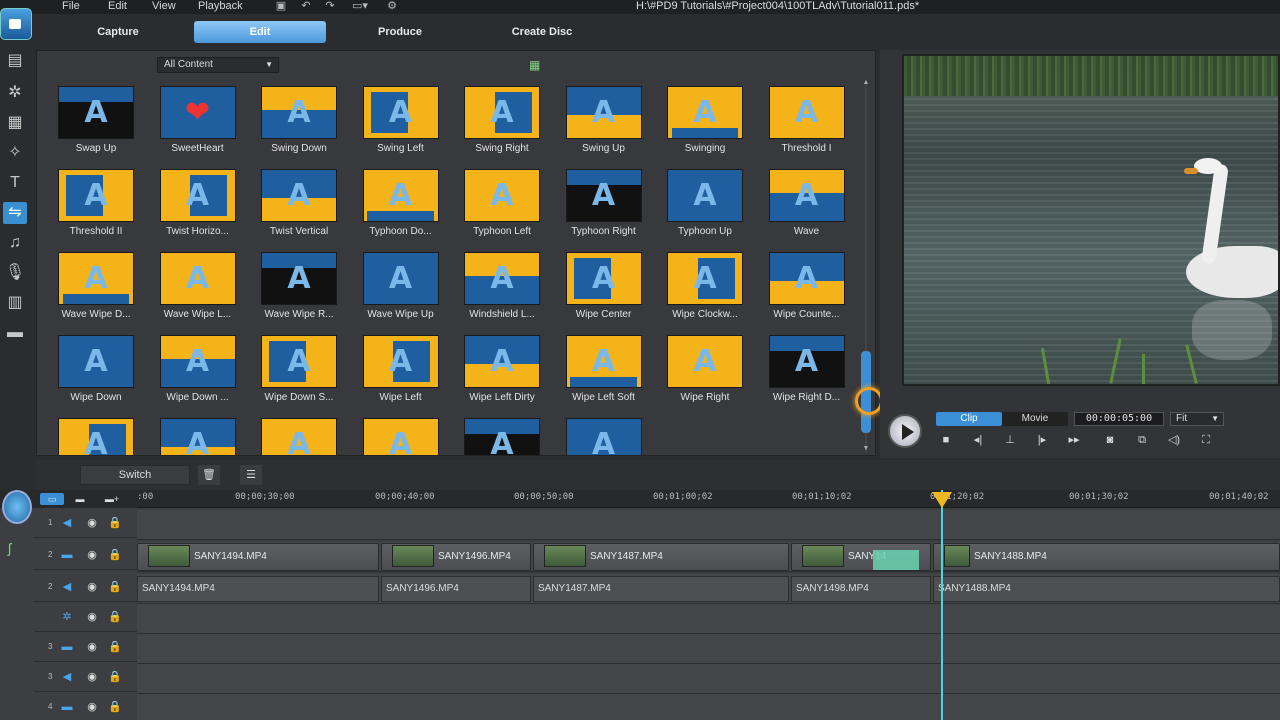 The image size is (1280, 720). What do you see at coordinates (15, 243) in the screenshot?
I see `audio-mixing-icon: ♫` at bounding box center [15, 243].